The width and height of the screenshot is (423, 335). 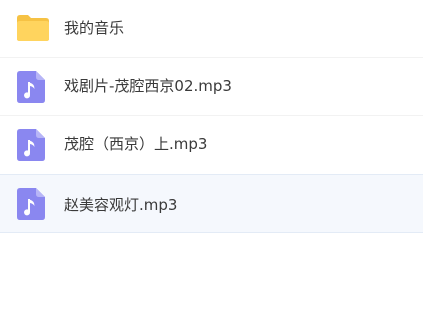 I want to click on file-name: 赵美容观灯.mp3, so click(x=121, y=205).